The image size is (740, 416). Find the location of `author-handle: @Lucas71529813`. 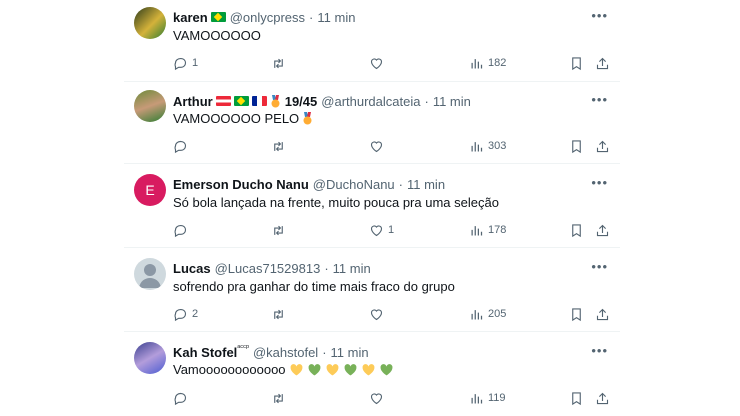

author-handle: @Lucas71529813 is located at coordinates (268, 268).